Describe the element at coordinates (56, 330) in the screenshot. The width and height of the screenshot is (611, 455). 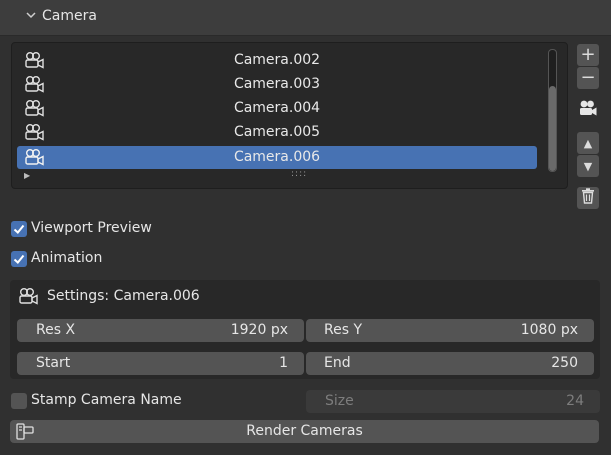
I see `res-x-label: Res X` at that location.